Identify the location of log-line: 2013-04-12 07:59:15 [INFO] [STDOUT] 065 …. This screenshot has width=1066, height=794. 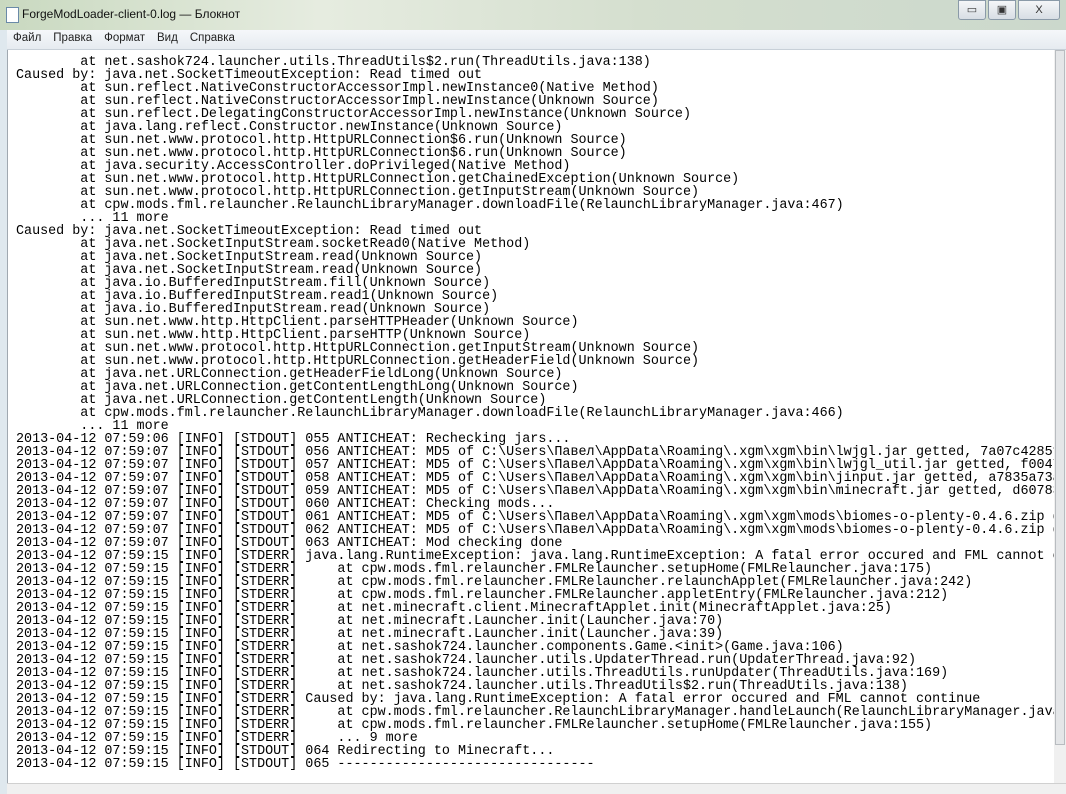
(305, 764).